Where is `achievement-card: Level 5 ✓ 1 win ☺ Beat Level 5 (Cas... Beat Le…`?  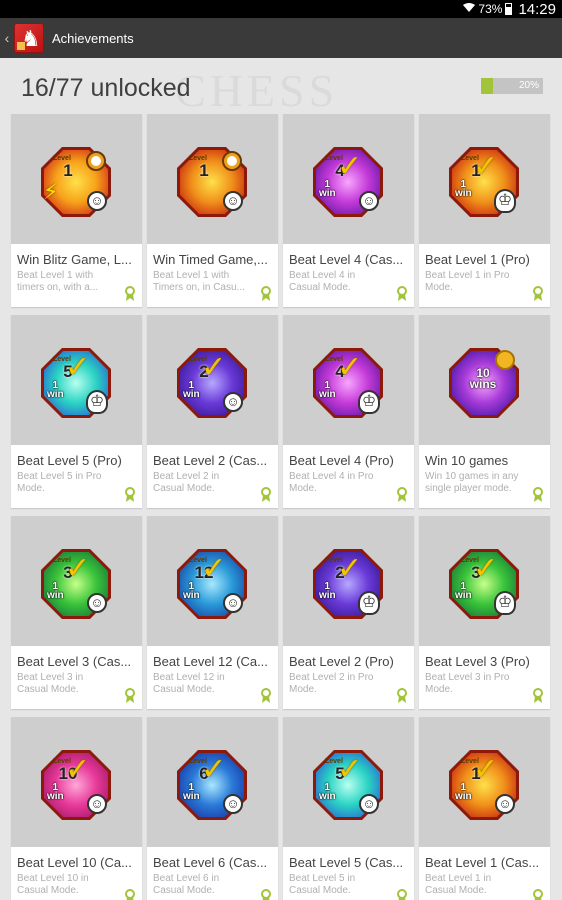
achievement-card: Level 5 ✓ 1 win ☺ Beat Level 5 (Cas... Beat Le… is located at coordinates (348, 808).